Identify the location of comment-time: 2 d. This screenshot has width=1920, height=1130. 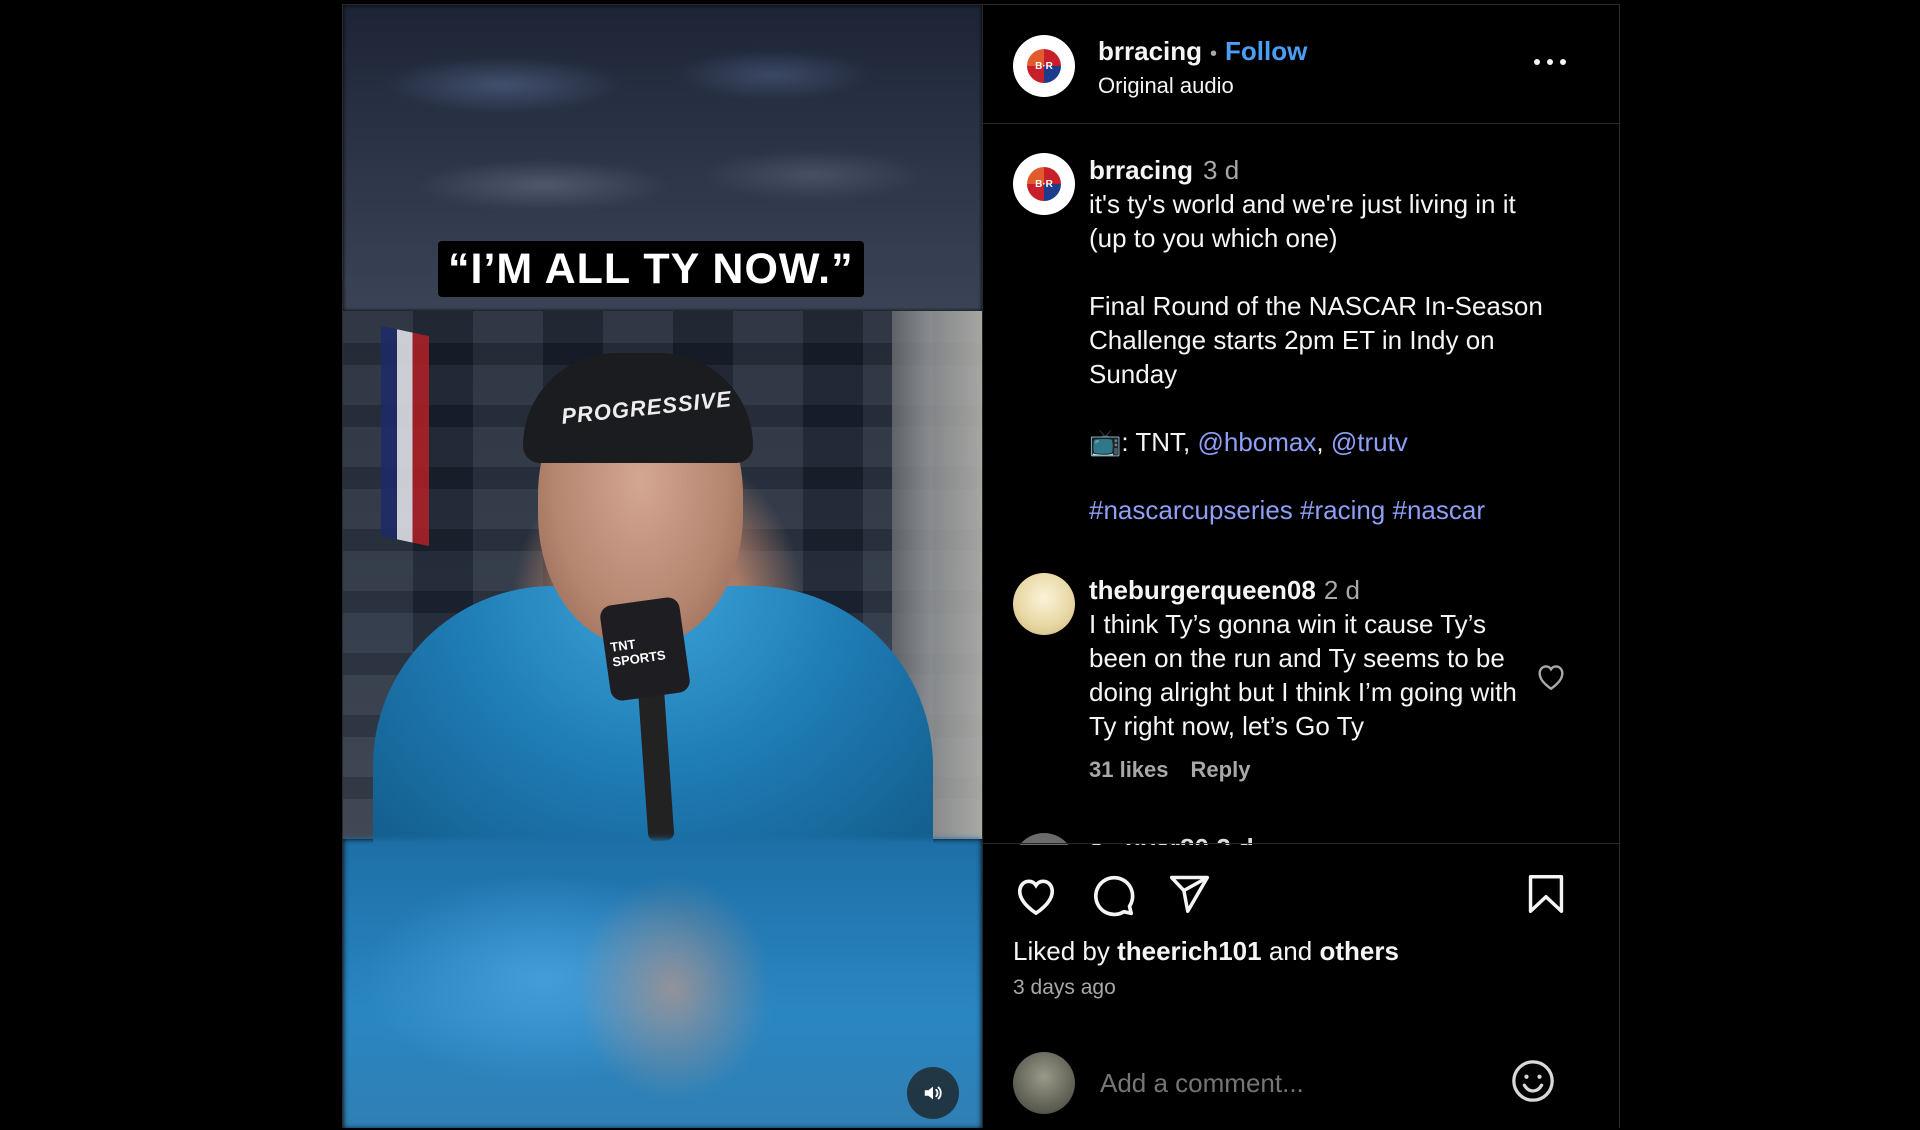
(1341, 590).